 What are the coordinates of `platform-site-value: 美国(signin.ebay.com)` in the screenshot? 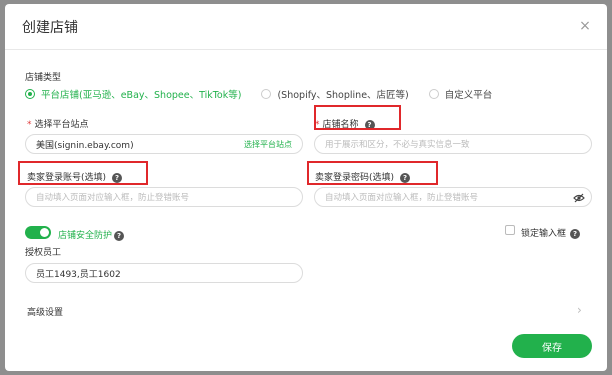 It's located at (85, 145).